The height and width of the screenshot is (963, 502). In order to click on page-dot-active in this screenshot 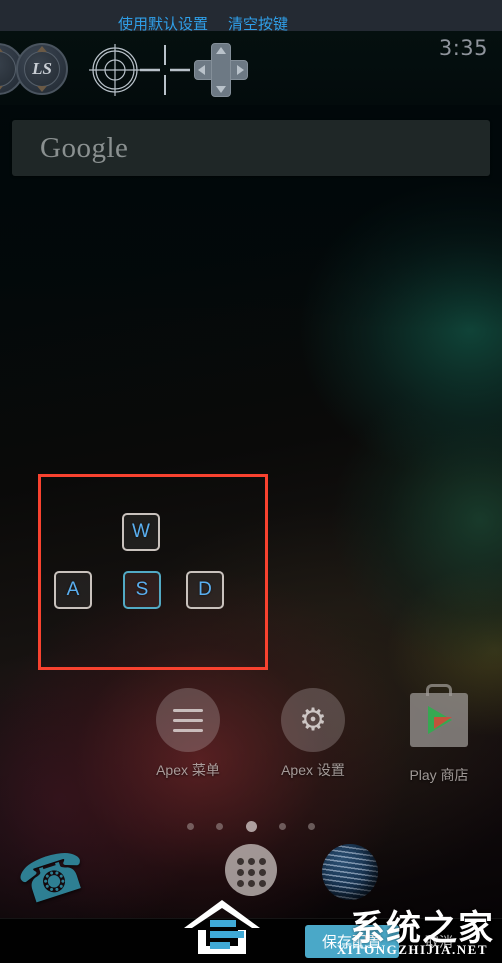, I will do `click(251, 827)`.